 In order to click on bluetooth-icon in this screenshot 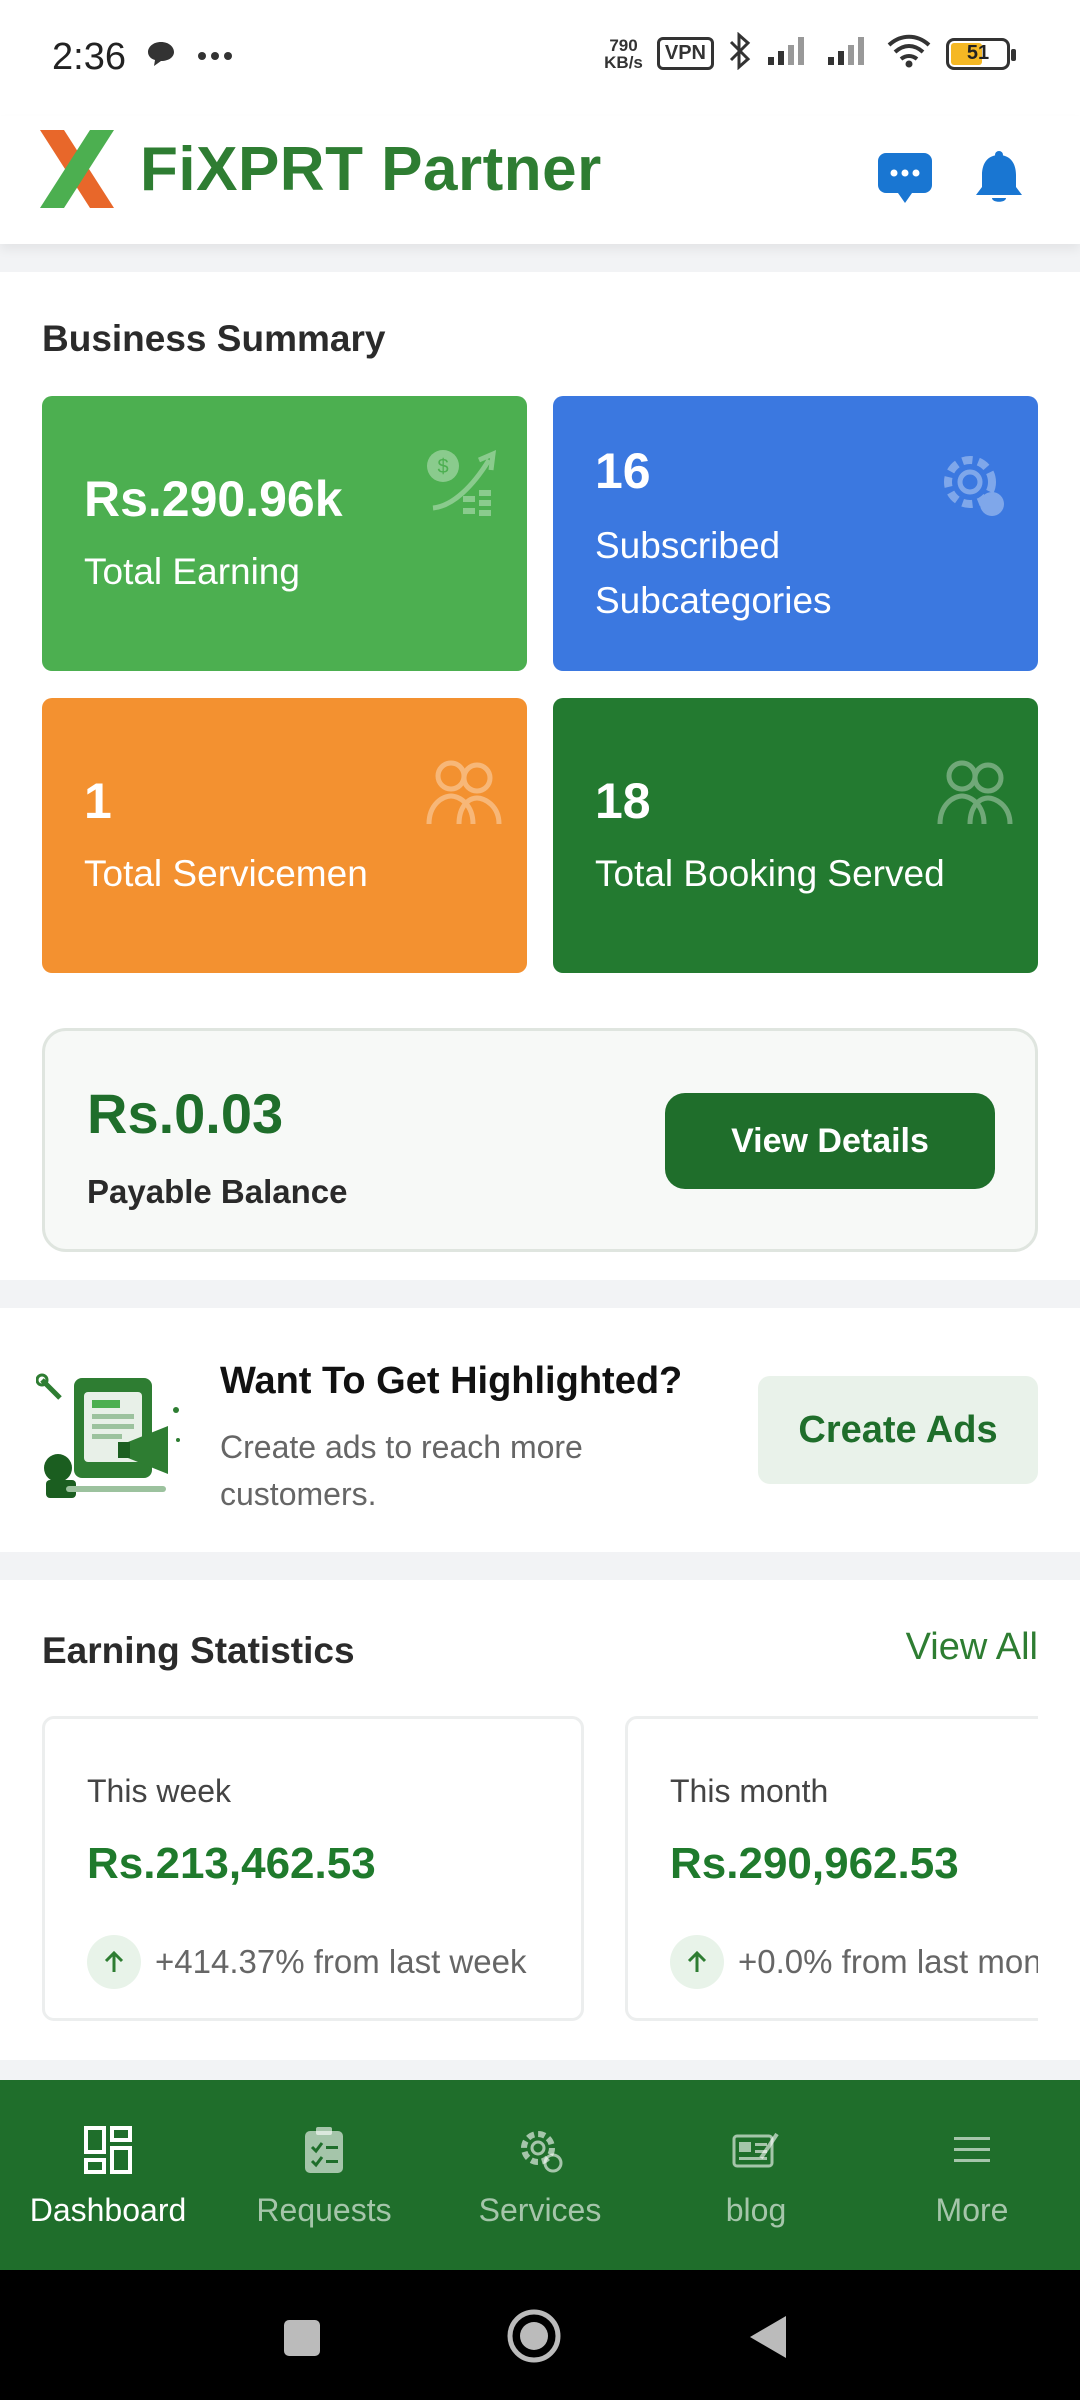, I will do `click(740, 53)`.